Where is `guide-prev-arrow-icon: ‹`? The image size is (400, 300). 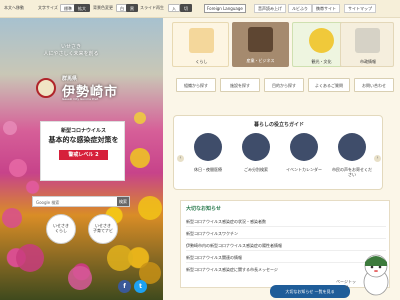 guide-prev-arrow-icon: ‹ is located at coordinates (180, 158).